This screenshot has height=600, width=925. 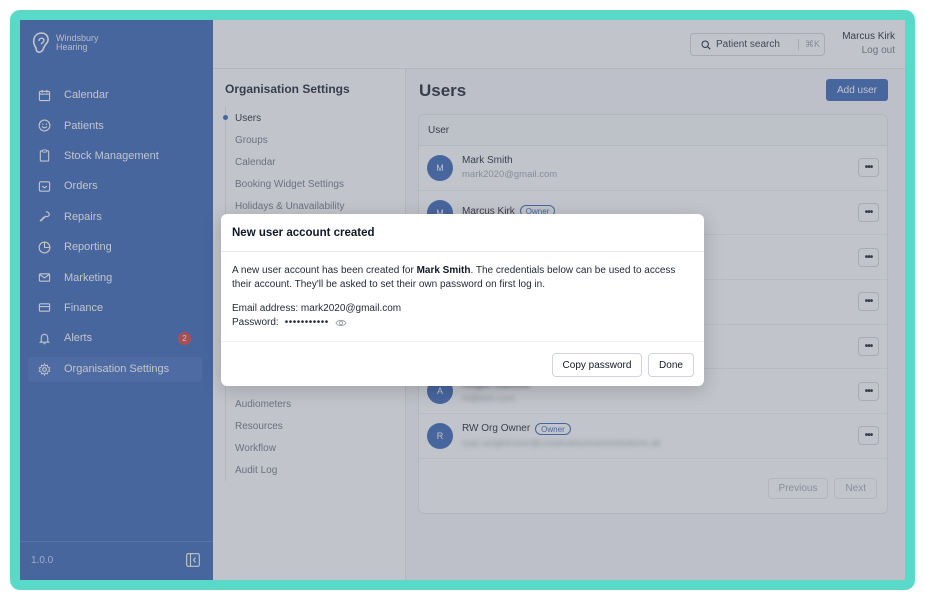 What do you see at coordinates (341, 323) in the screenshot?
I see `eye-icon` at bounding box center [341, 323].